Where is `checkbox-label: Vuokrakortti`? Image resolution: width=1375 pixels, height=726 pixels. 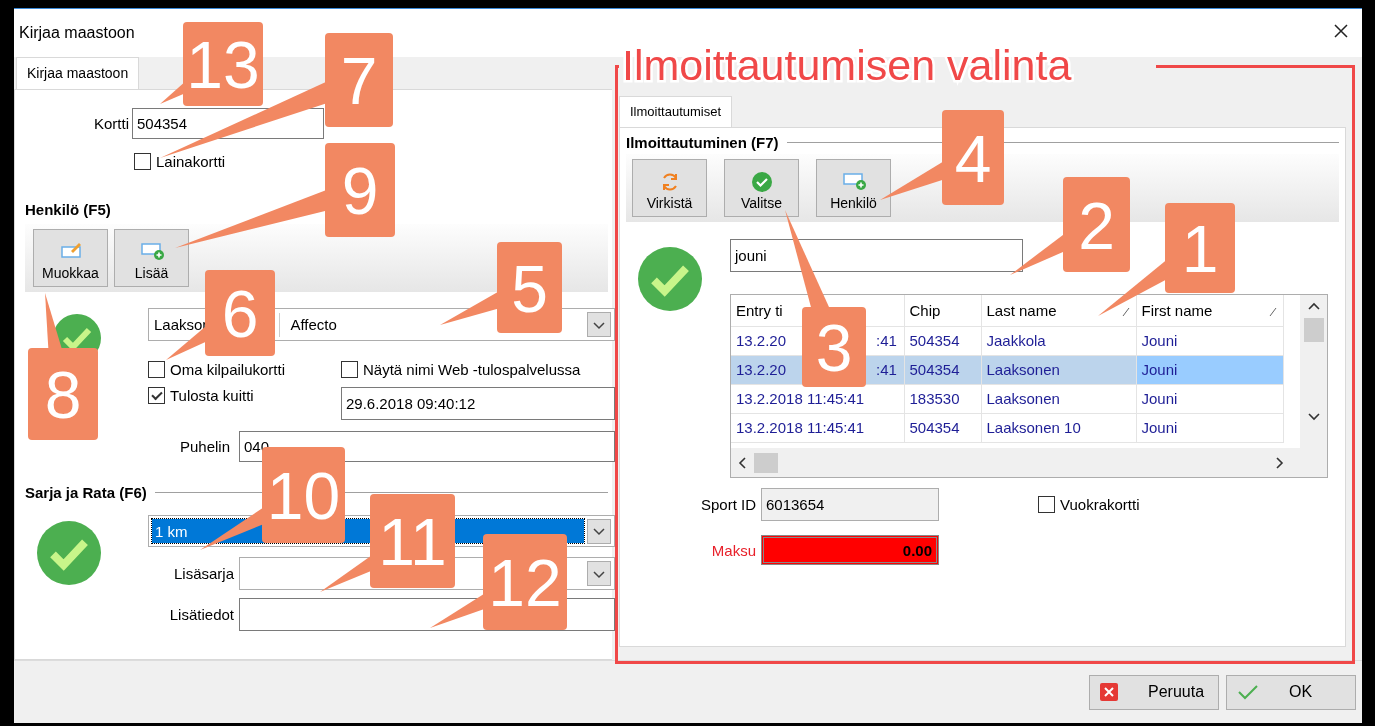 checkbox-label: Vuokrakortti is located at coordinates (1100, 504).